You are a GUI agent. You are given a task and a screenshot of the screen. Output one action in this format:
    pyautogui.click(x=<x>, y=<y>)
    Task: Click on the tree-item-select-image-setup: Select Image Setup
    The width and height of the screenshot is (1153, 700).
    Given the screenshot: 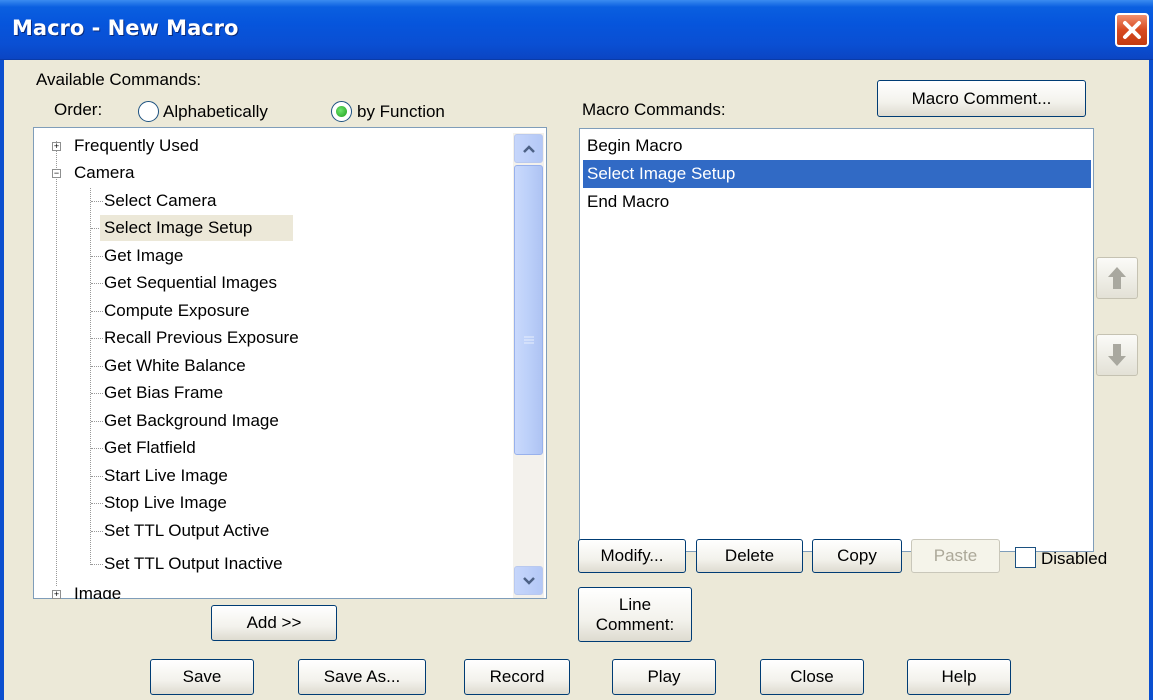 What is the action you would take?
    pyautogui.click(x=196, y=228)
    